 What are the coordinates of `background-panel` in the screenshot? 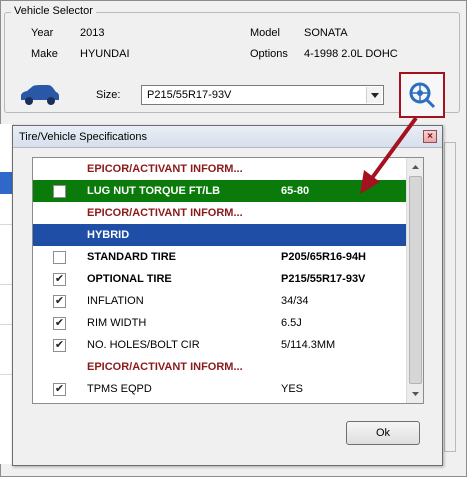 It's located at (450, 297).